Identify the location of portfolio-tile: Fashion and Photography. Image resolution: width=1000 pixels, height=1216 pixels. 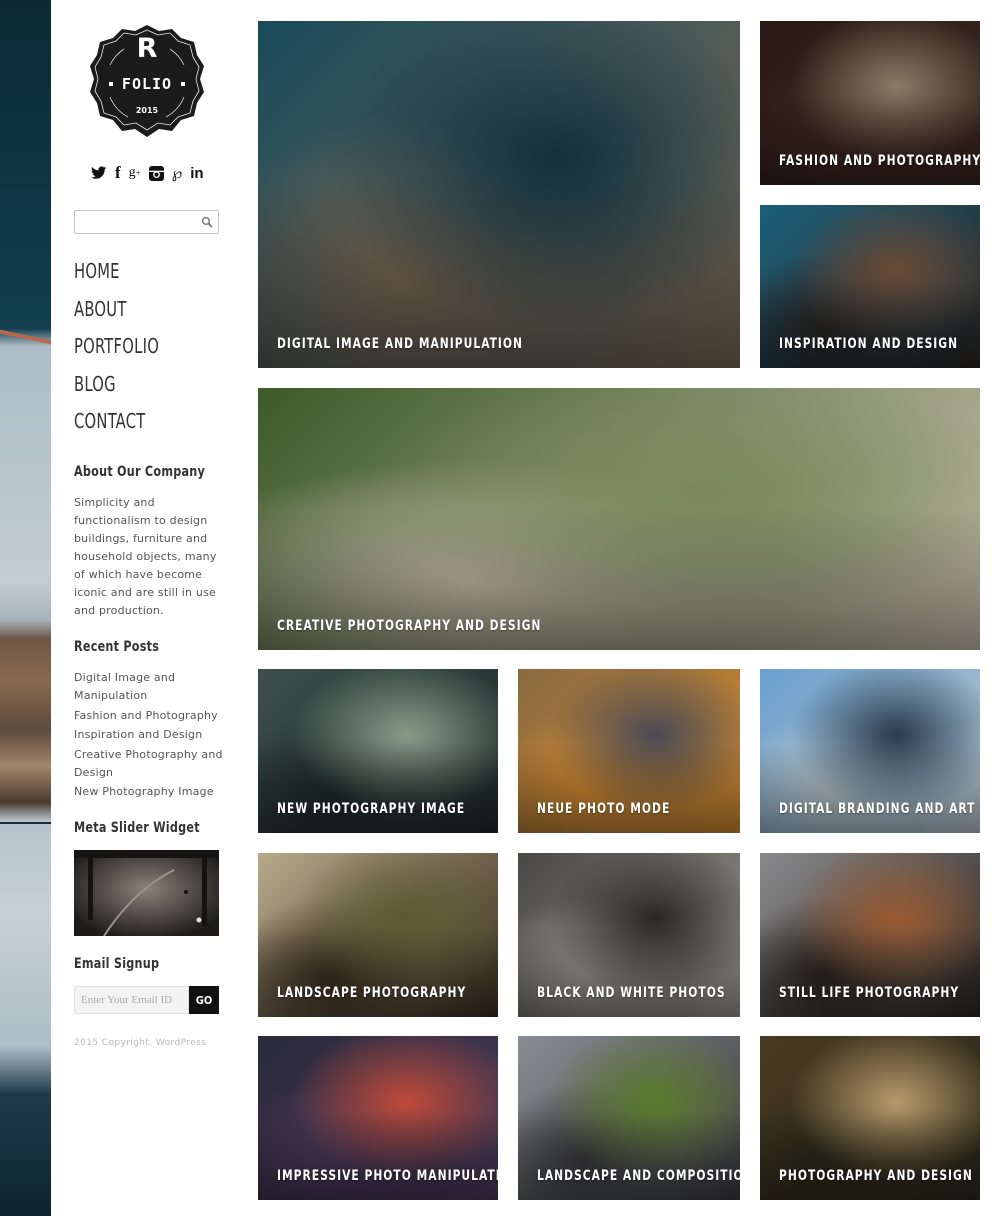
(870, 103).